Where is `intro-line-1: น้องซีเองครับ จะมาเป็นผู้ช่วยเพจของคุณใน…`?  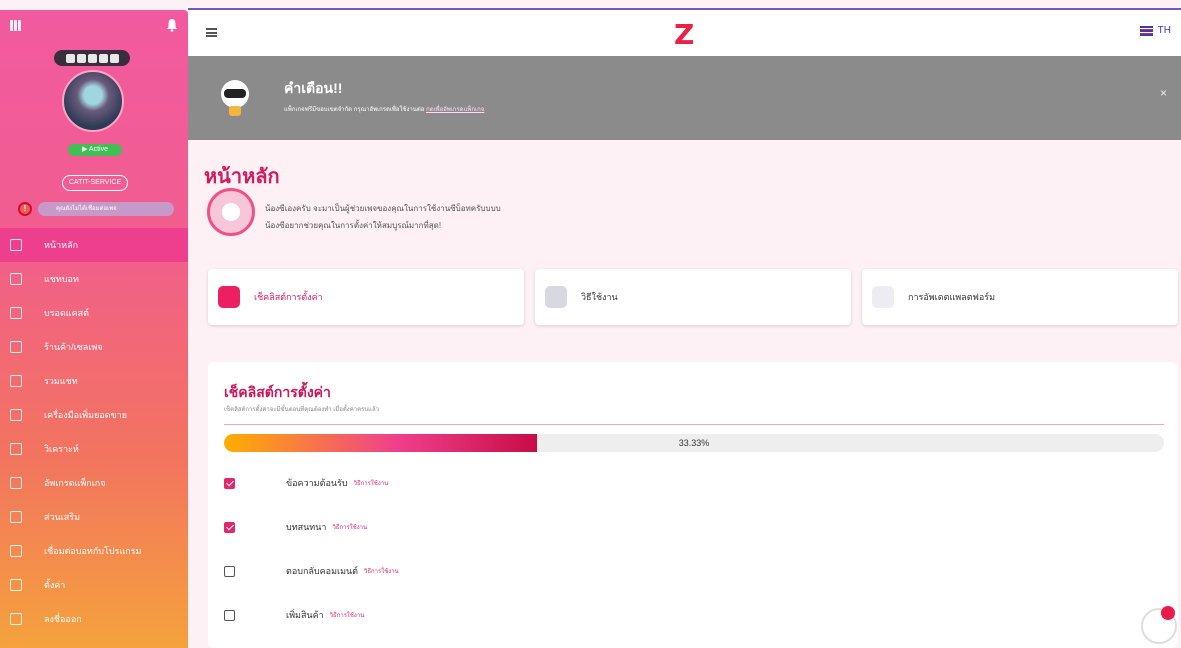
intro-line-1: น้องซีเองครับ จะมาเป็นผู้ช่วยเพจของคุณใน… is located at coordinates (383, 208).